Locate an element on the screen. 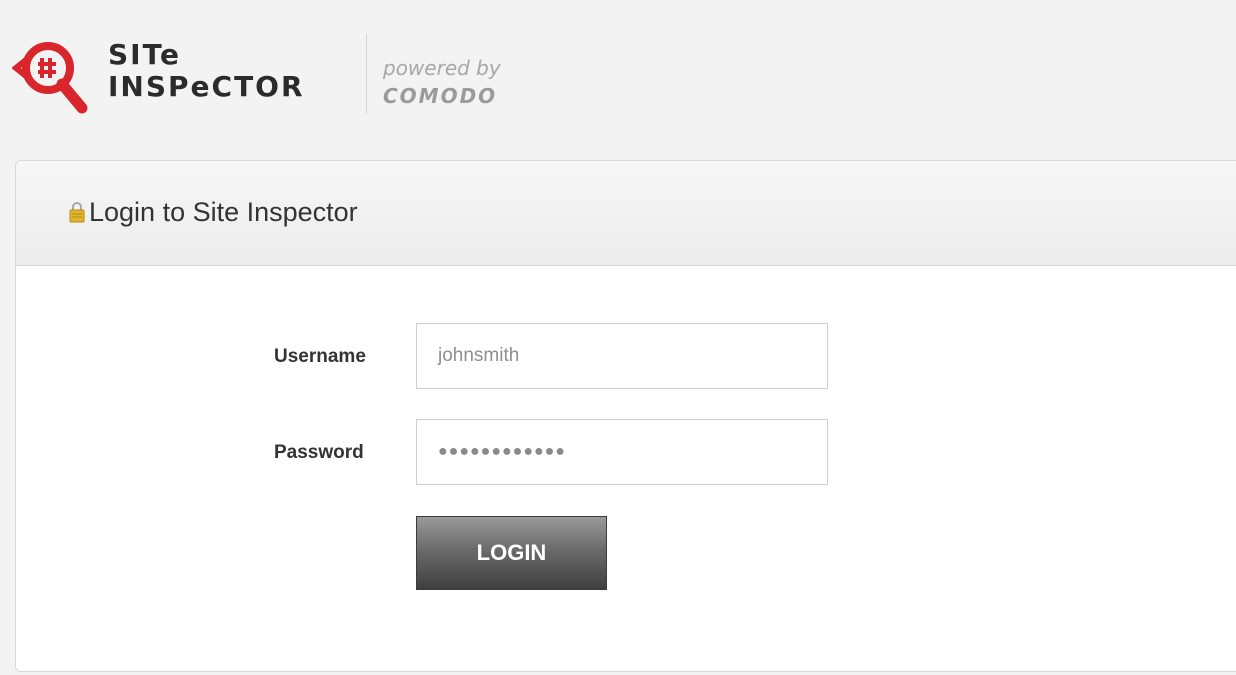  logo-line-1: SITe is located at coordinates (144, 54).